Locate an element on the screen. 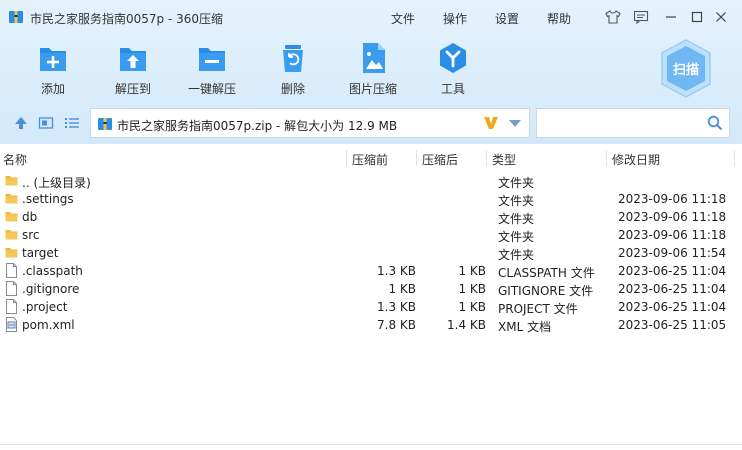 Image resolution: width=742 pixels, height=450 pixels. column-type: 类型 is located at coordinates (504, 159).